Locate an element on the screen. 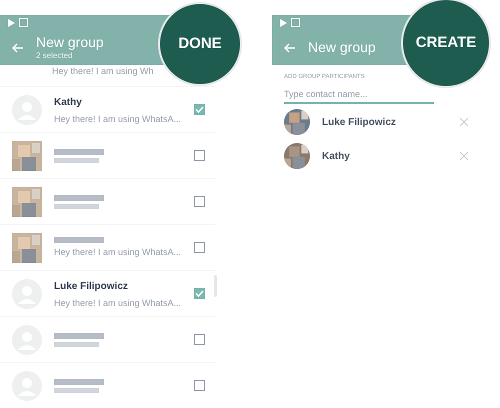  contact-name: Luke Filipowicz is located at coordinates (91, 287).